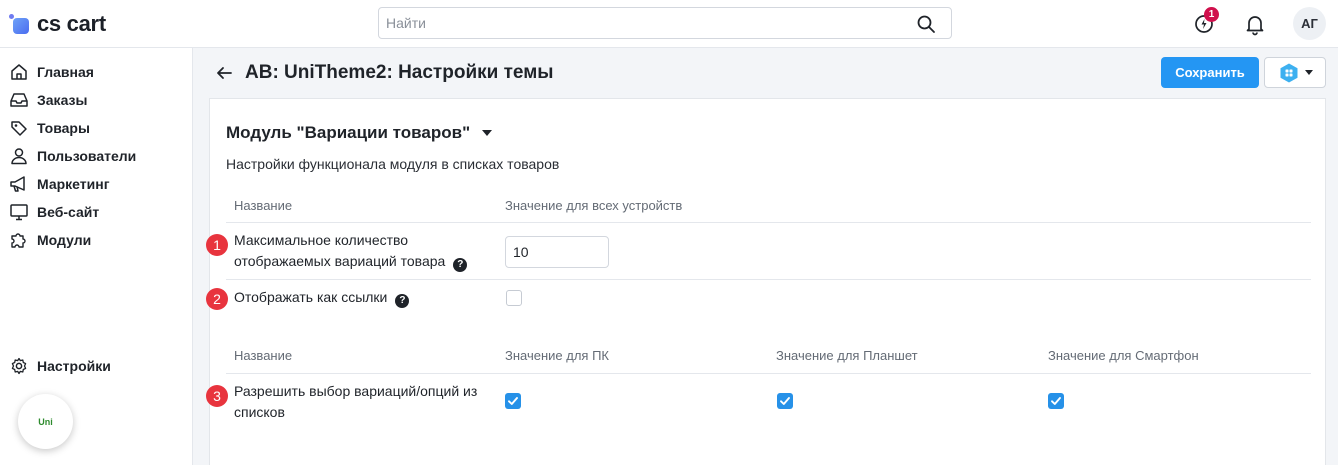 The width and height of the screenshot is (1338, 465). What do you see at coordinates (1210, 72) in the screenshot?
I see `save-button: Сохранить` at bounding box center [1210, 72].